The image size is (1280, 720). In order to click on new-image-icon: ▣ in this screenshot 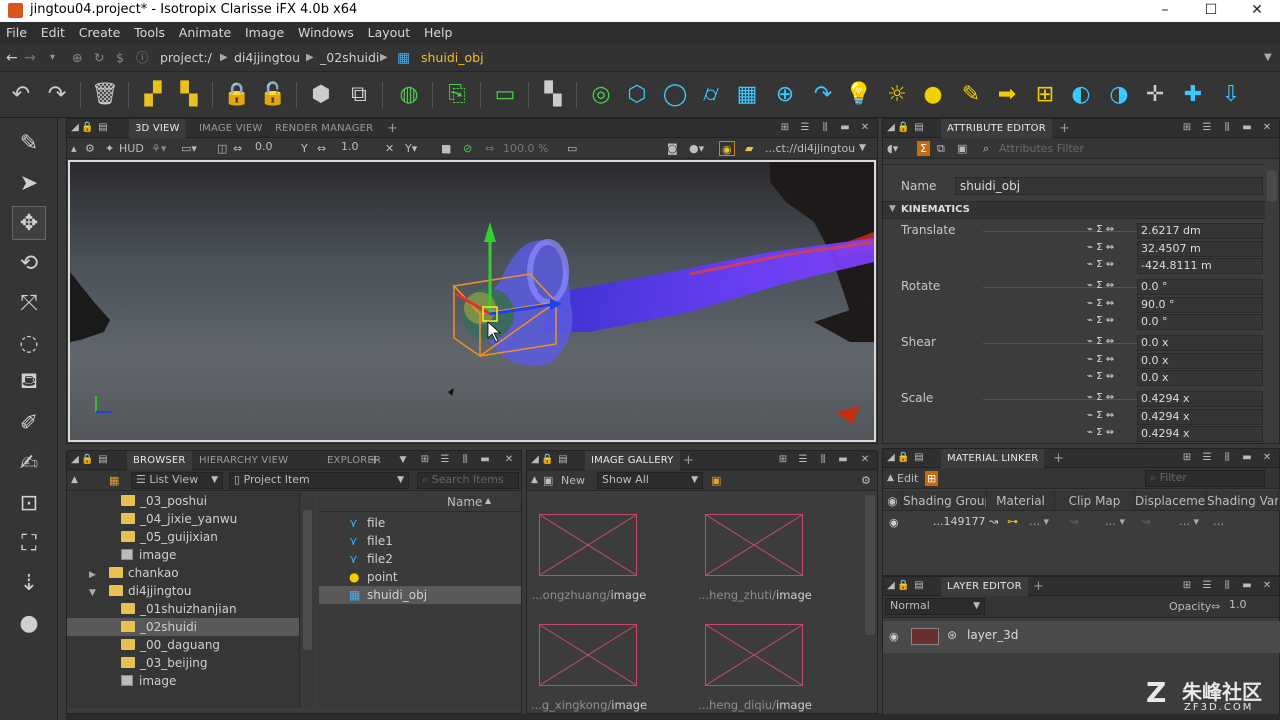, I will do `click(548, 480)`.